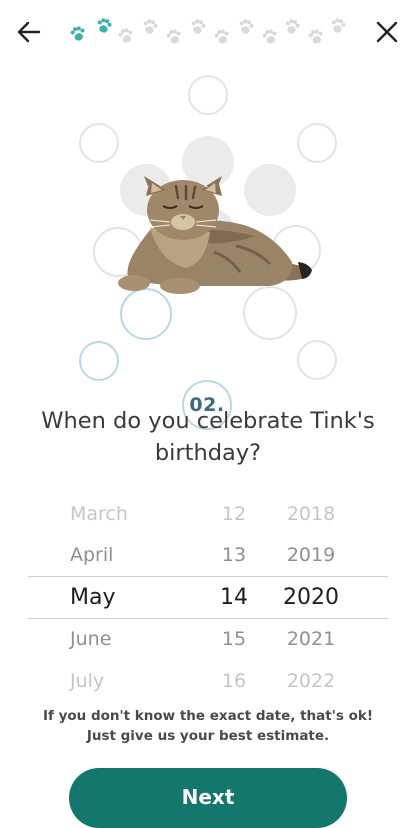 This screenshot has height=828, width=416. Describe the element at coordinates (234, 514) in the screenshot. I see `day-option: 12` at that location.